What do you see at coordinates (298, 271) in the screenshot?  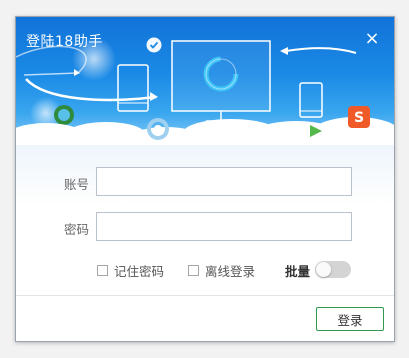 I see `bulk-label: 批量` at bounding box center [298, 271].